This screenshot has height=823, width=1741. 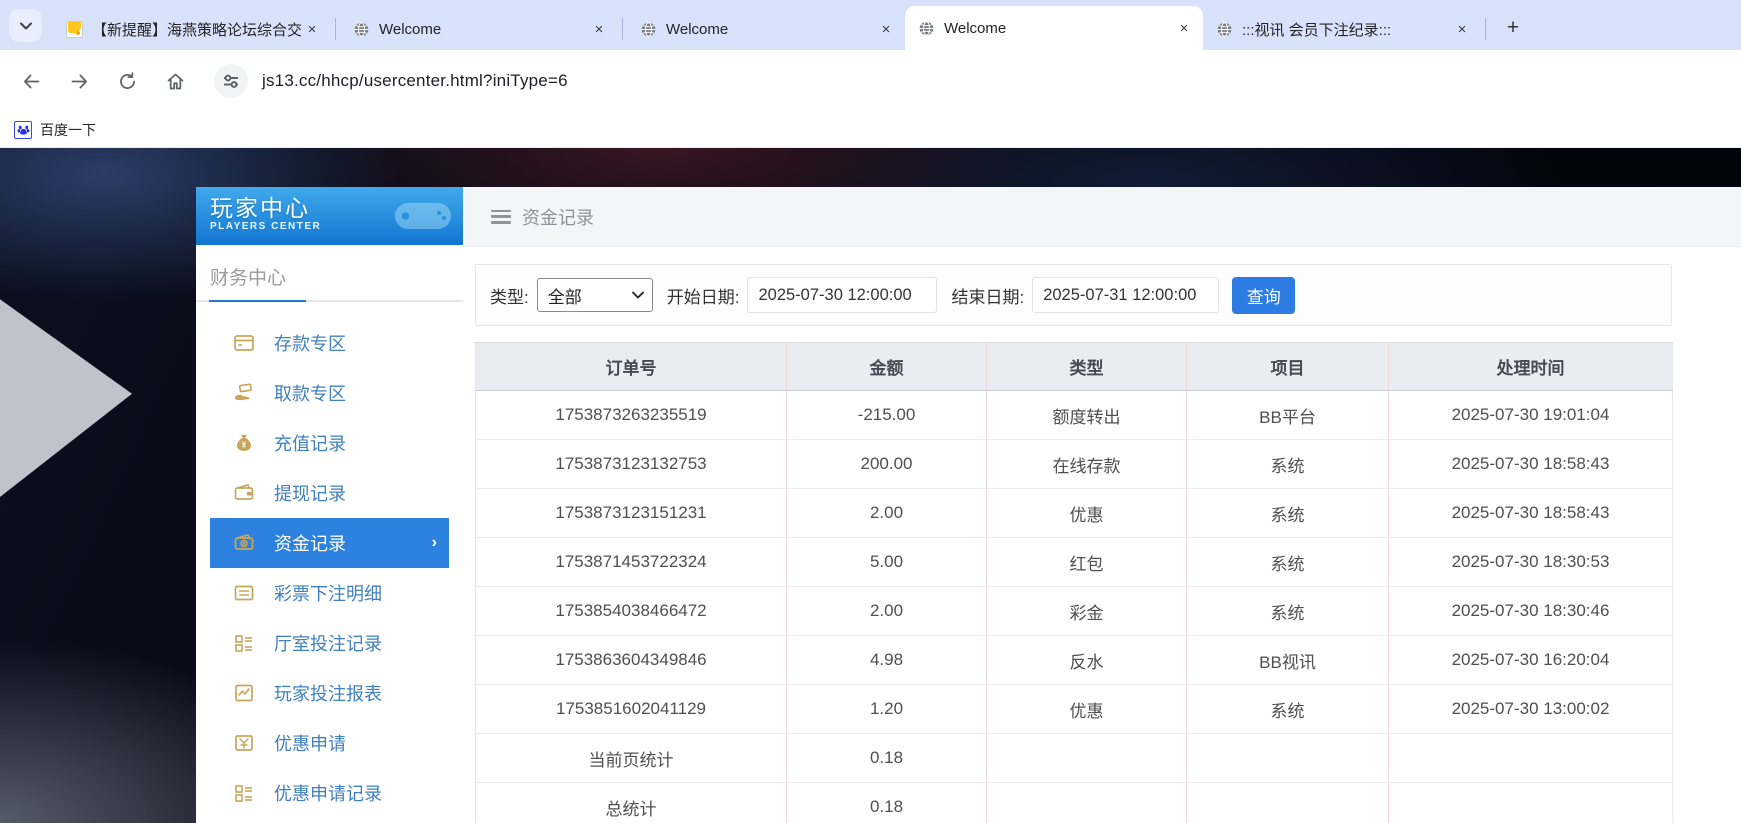 What do you see at coordinates (1530, 366) in the screenshot?
I see `table-column-header: 处理时间` at bounding box center [1530, 366].